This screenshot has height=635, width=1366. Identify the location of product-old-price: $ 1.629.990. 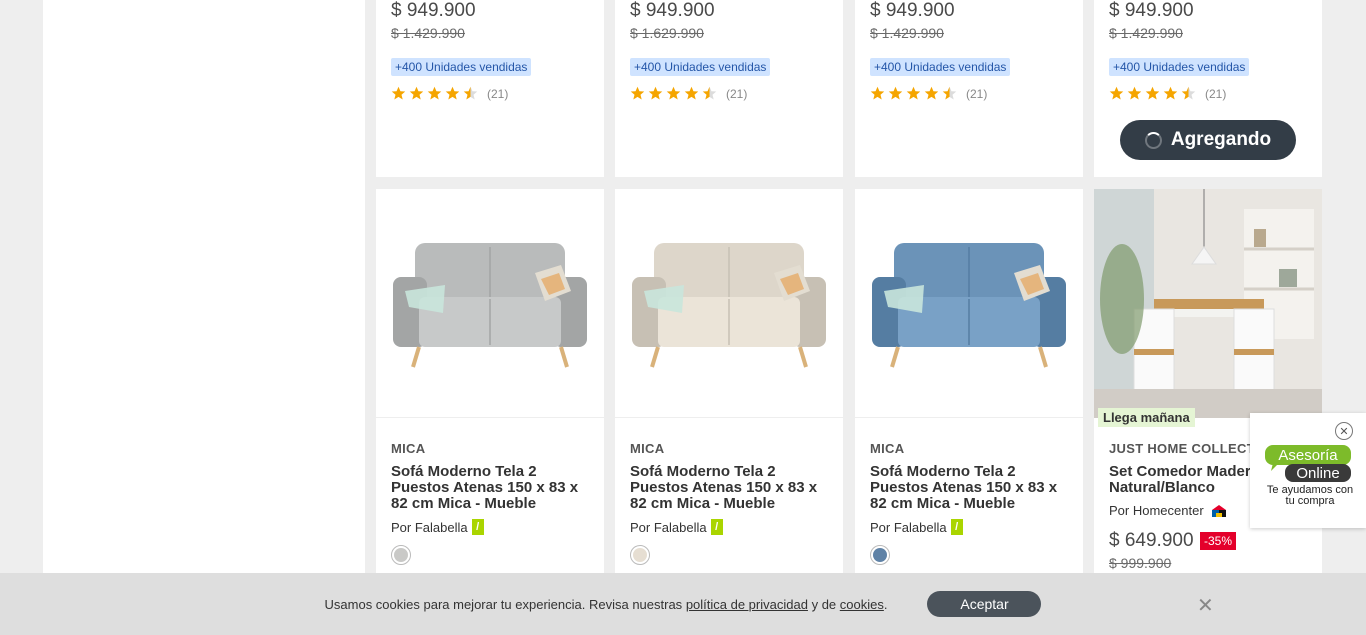
(667, 33).